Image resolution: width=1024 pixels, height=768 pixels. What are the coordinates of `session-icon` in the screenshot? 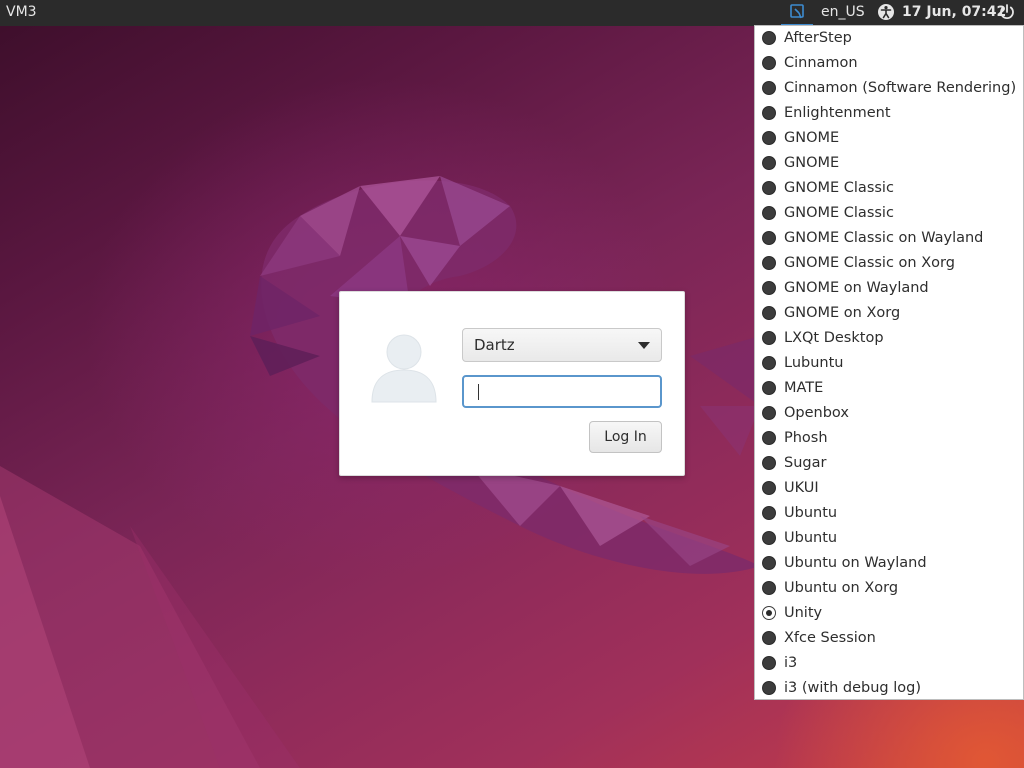 It's located at (797, 11).